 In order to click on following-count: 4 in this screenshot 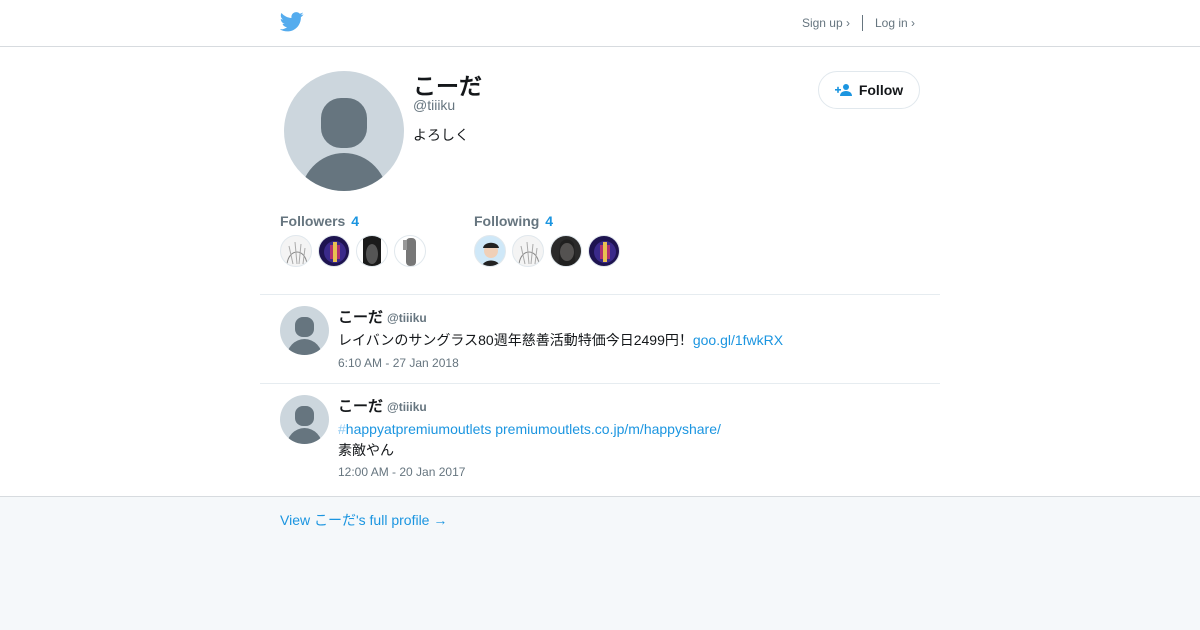, I will do `click(549, 221)`.